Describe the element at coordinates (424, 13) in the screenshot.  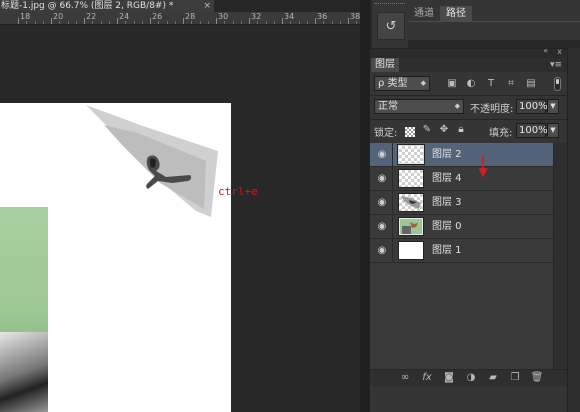
I see `tab-channels: 通道` at that location.